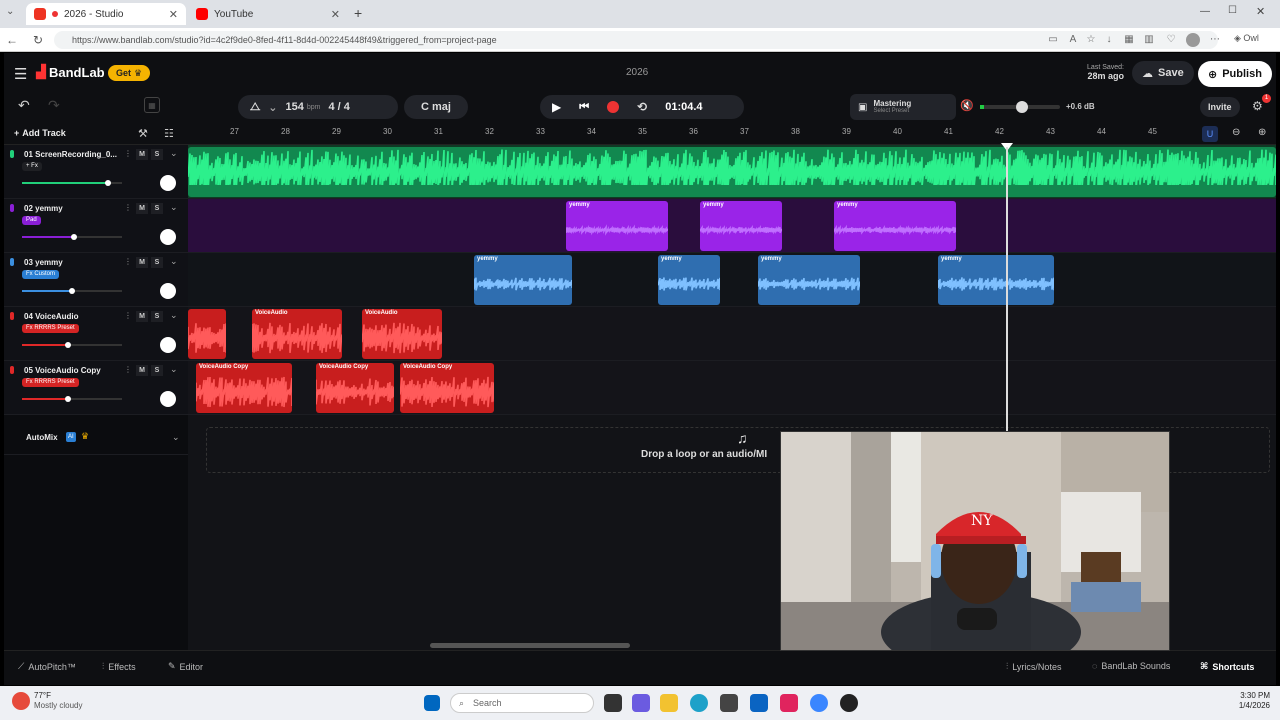 The image size is (1280, 720). What do you see at coordinates (96, 280) in the screenshot?
I see `track-header: 03 yemmy Fx Custom ⋮ M S ⌄` at bounding box center [96, 280].